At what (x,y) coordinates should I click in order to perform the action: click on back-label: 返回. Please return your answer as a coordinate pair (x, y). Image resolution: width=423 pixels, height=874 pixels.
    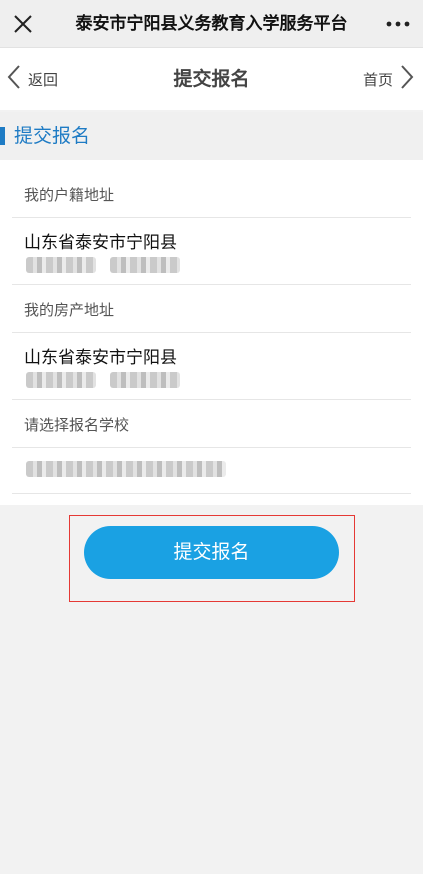
    Looking at the image, I should click on (43, 79).